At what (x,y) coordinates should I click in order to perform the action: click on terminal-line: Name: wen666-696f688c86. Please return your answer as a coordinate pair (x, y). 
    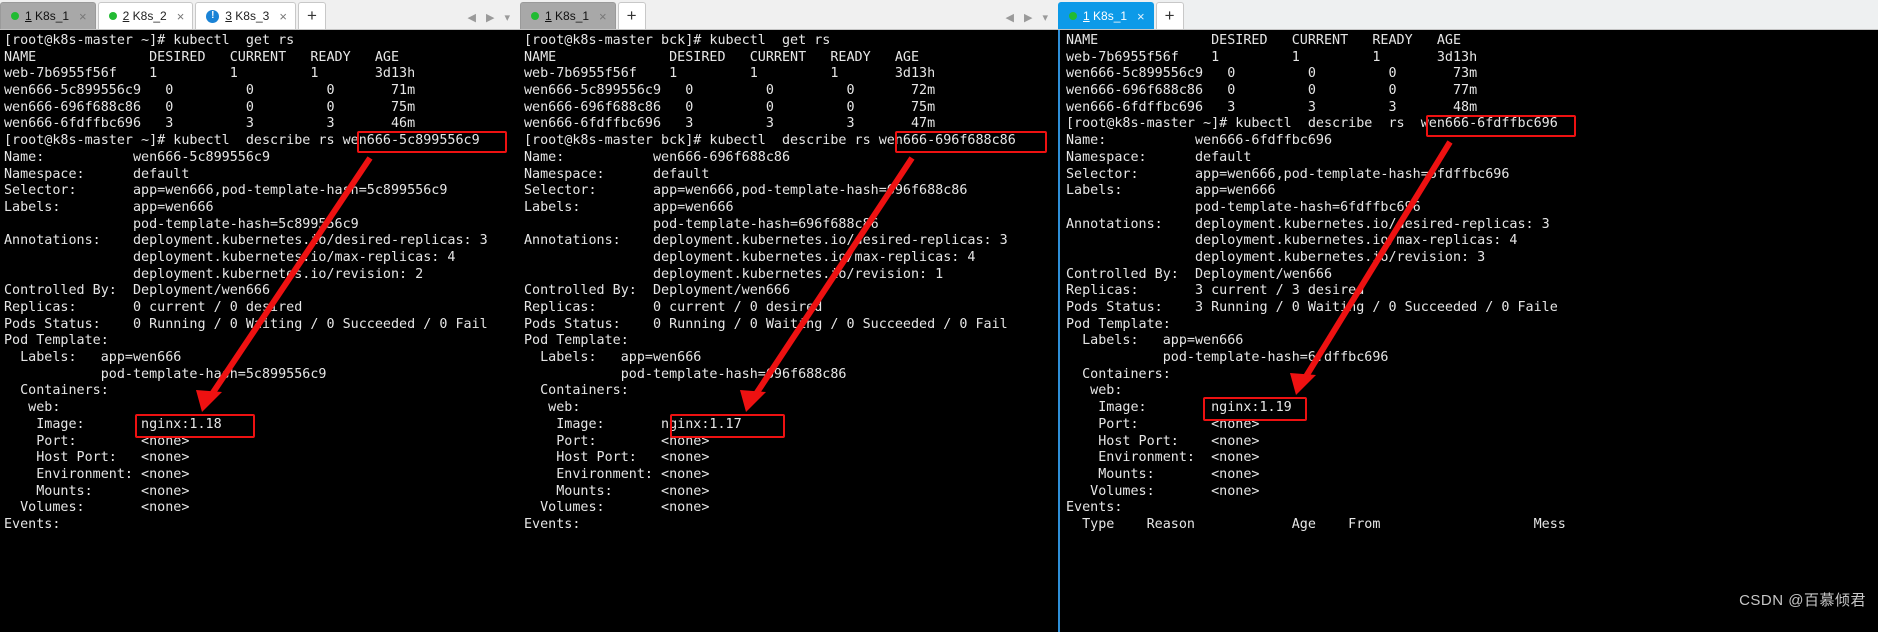
    Looking at the image, I should click on (657, 157).